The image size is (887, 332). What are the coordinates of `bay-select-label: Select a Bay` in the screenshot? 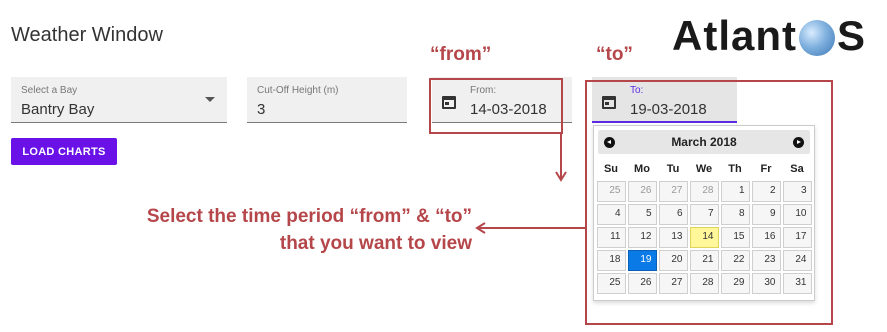 It's located at (49, 90).